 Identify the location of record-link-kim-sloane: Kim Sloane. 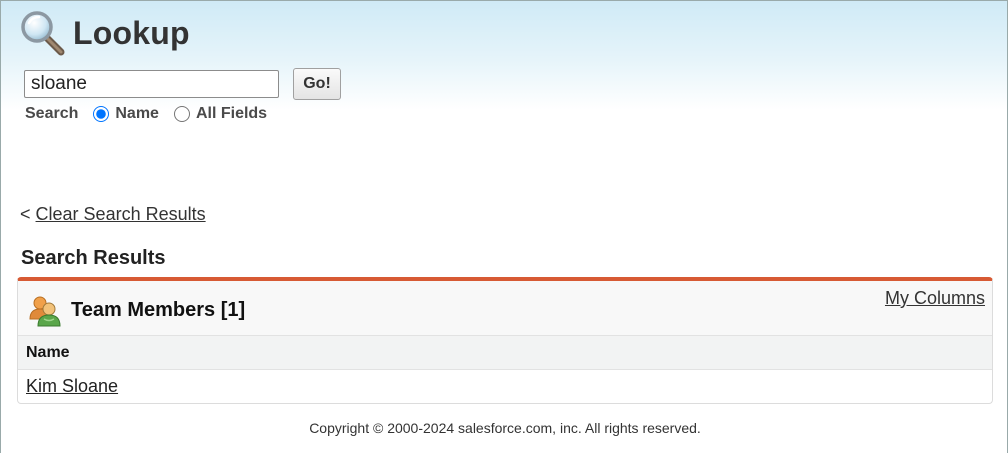
(72, 386).